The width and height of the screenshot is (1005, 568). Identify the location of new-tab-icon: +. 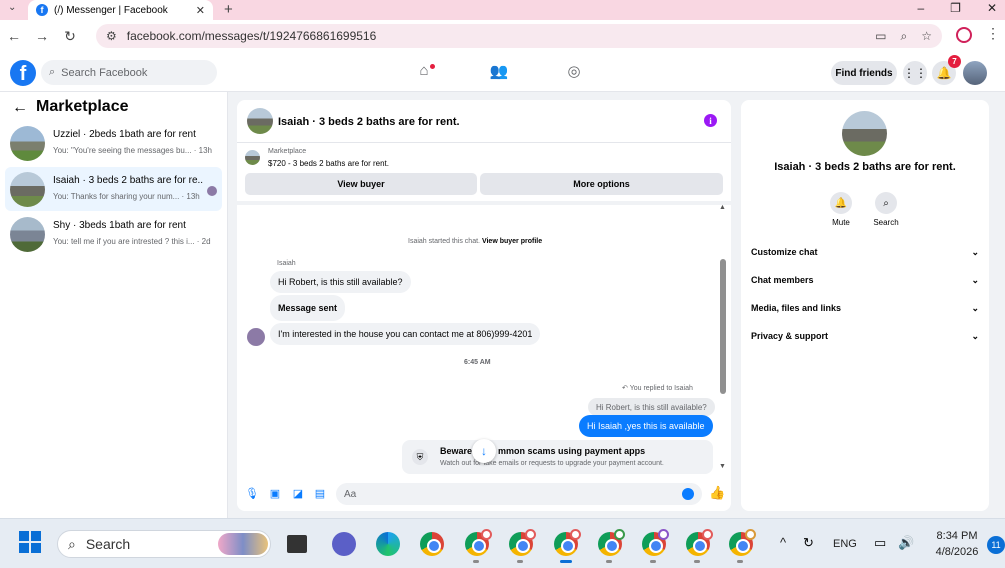
(228, 9).